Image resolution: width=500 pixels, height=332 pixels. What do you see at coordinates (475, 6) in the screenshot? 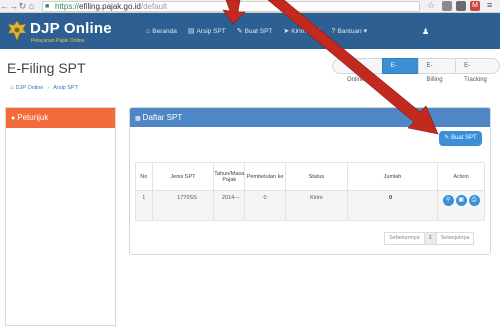
I see `mail-extension-icon: M` at bounding box center [475, 6].